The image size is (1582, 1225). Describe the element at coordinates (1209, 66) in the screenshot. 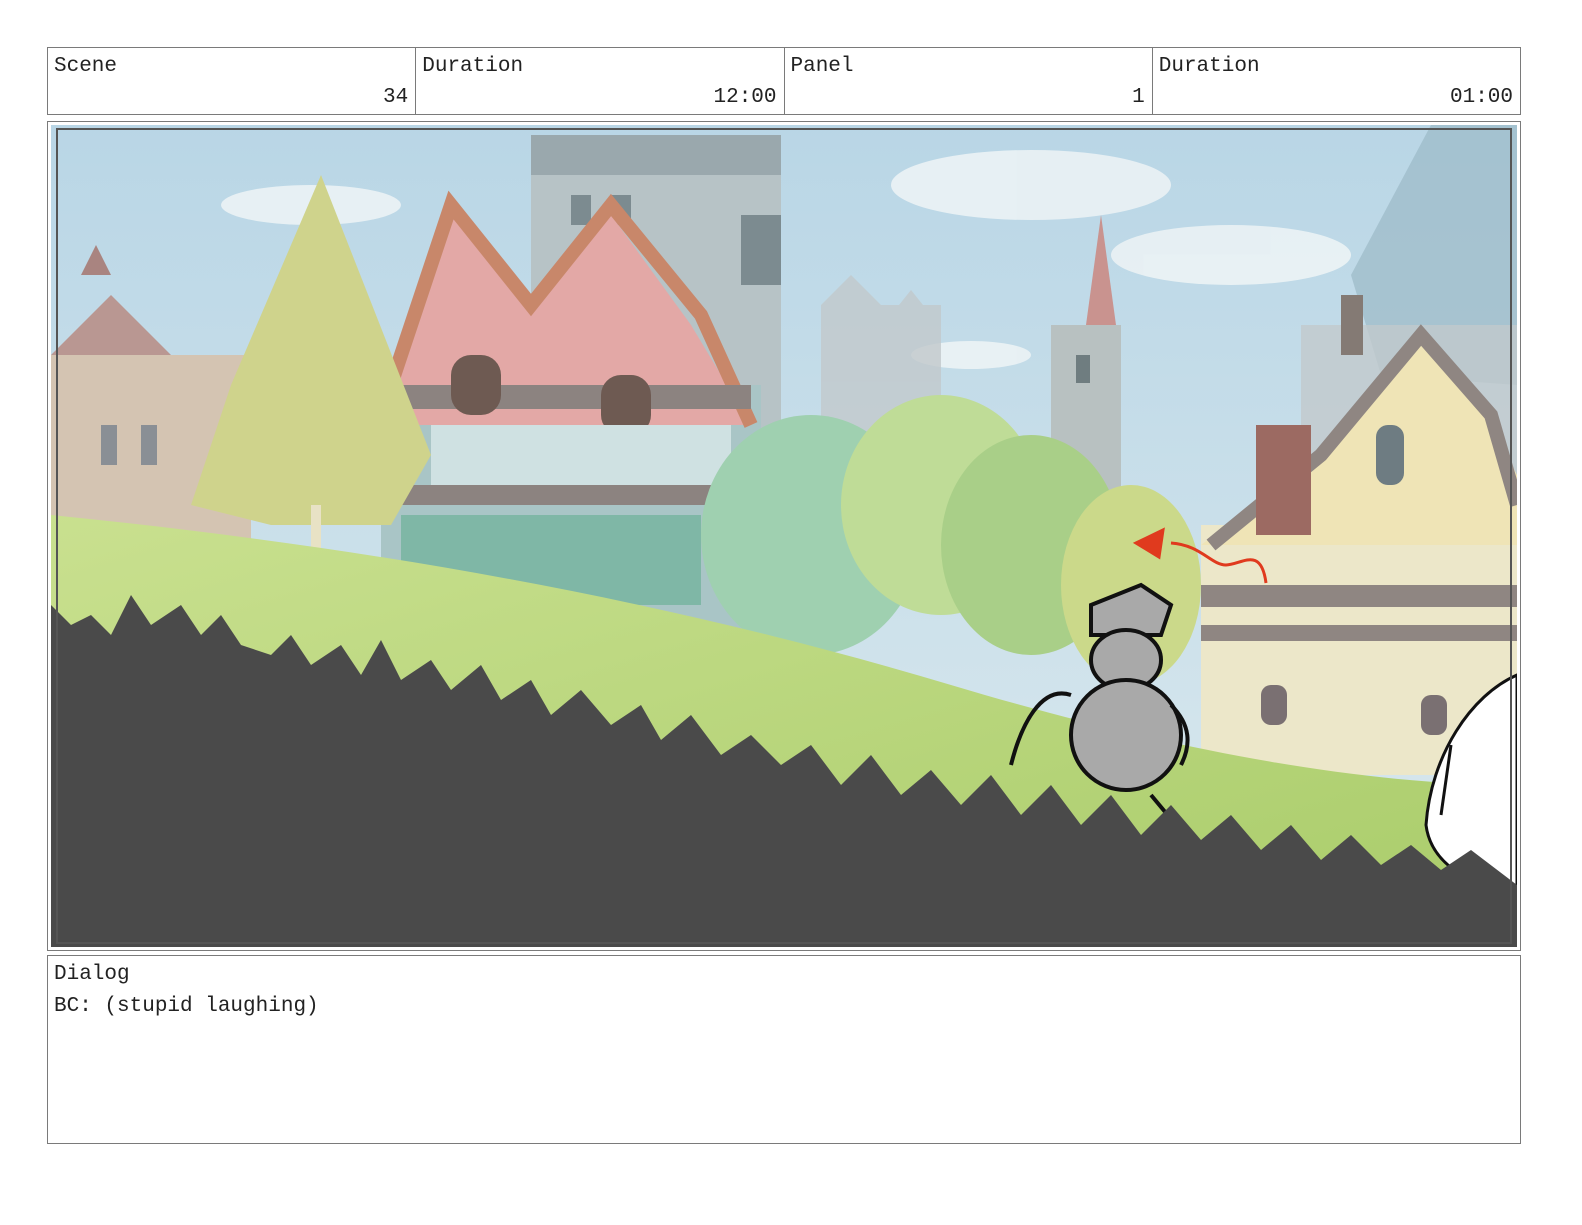

I see `panel-duration-label: Duration` at that location.